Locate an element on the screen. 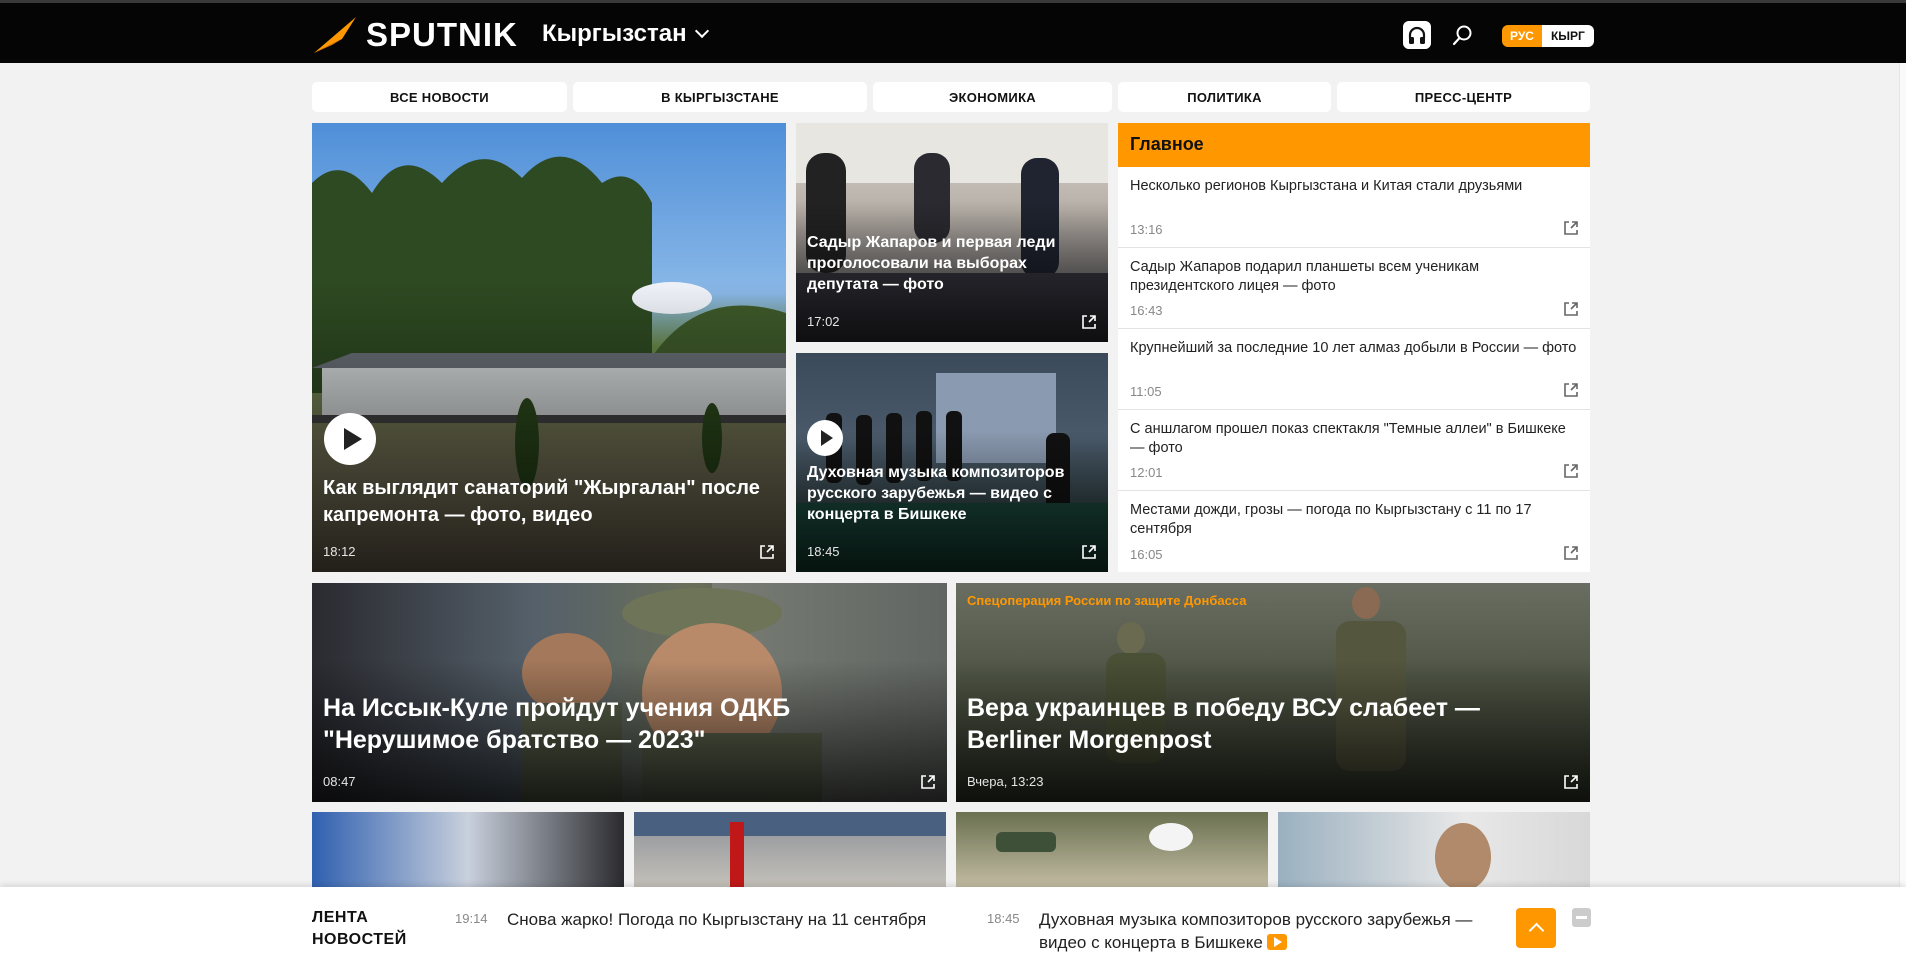 The width and height of the screenshot is (1906, 974). tab-in-kyrgyzstan: В КЫРГЫЗСТАНЕ is located at coordinates (720, 97).